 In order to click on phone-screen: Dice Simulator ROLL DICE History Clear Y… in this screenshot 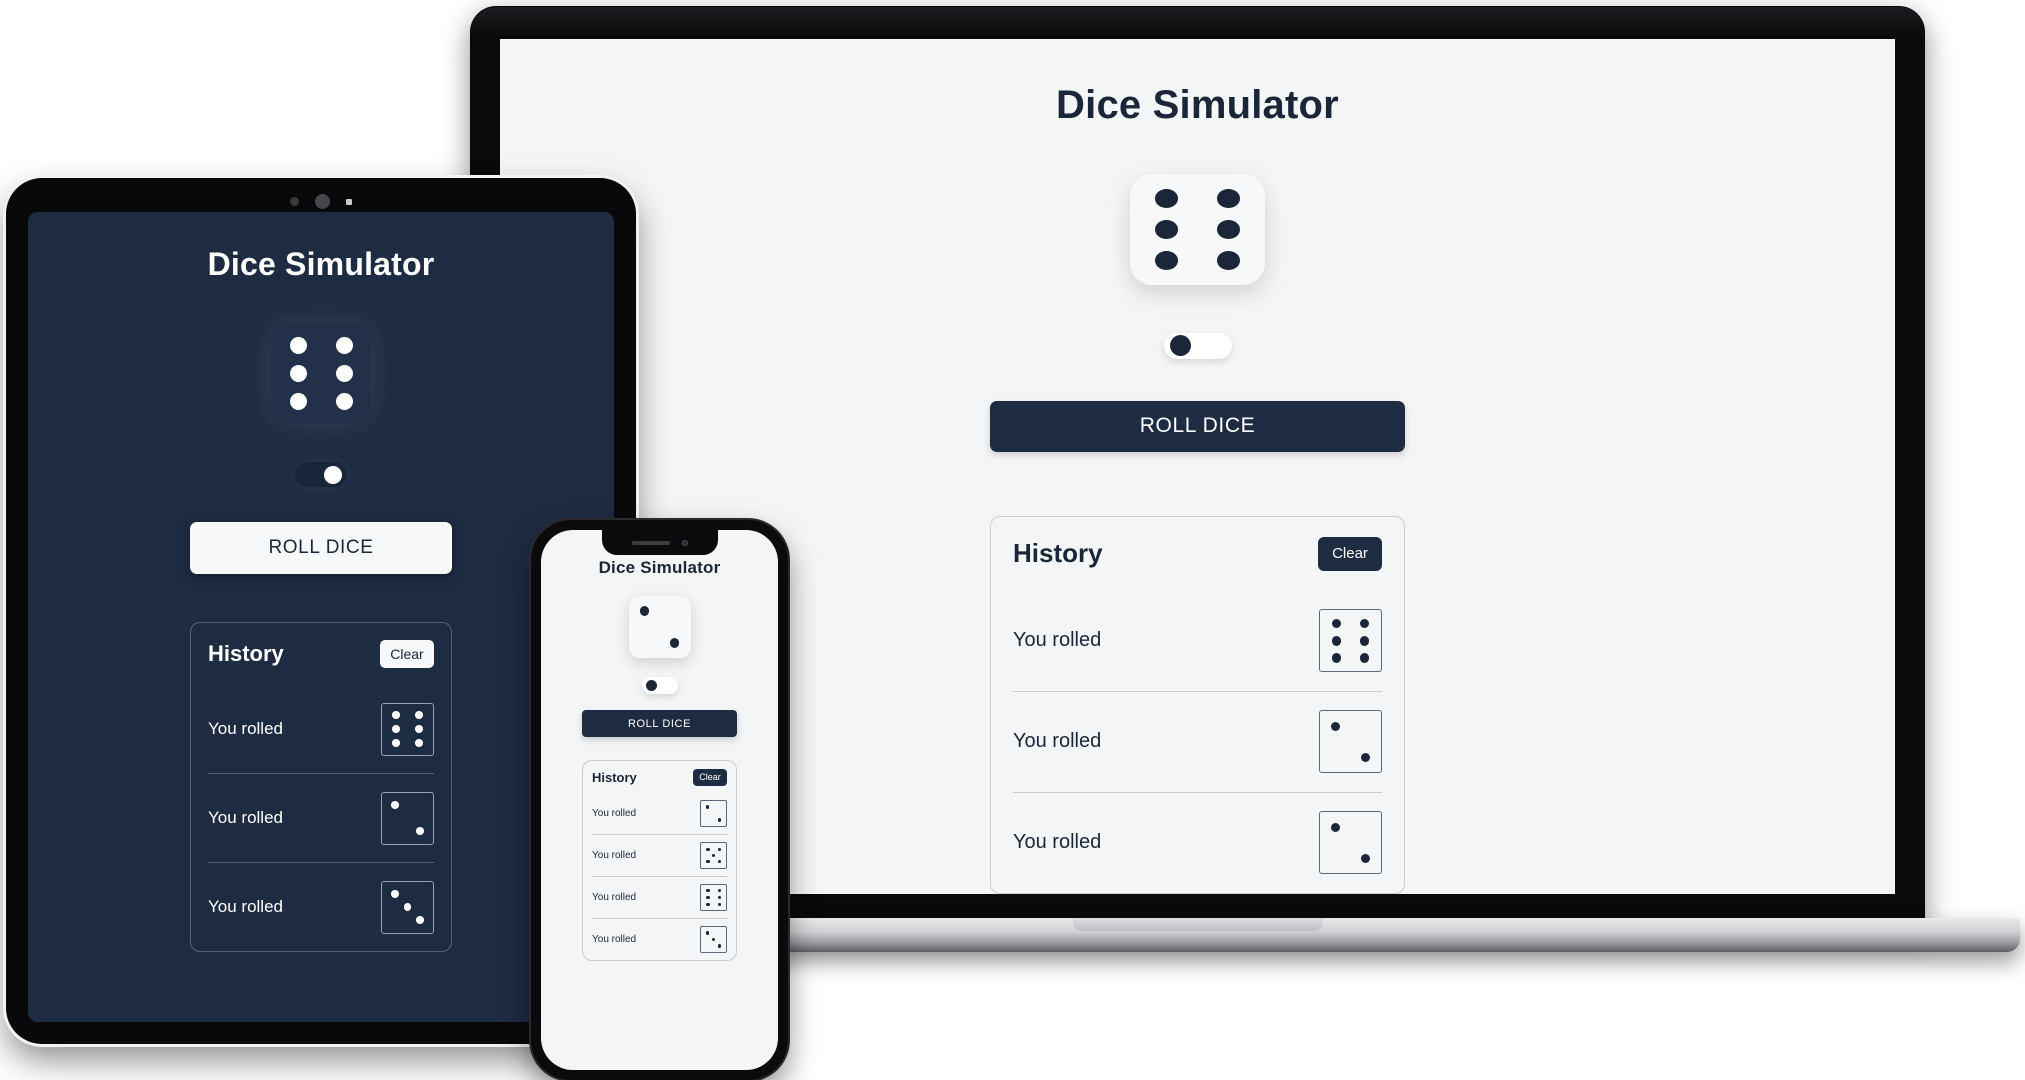, I will do `click(659, 800)`.